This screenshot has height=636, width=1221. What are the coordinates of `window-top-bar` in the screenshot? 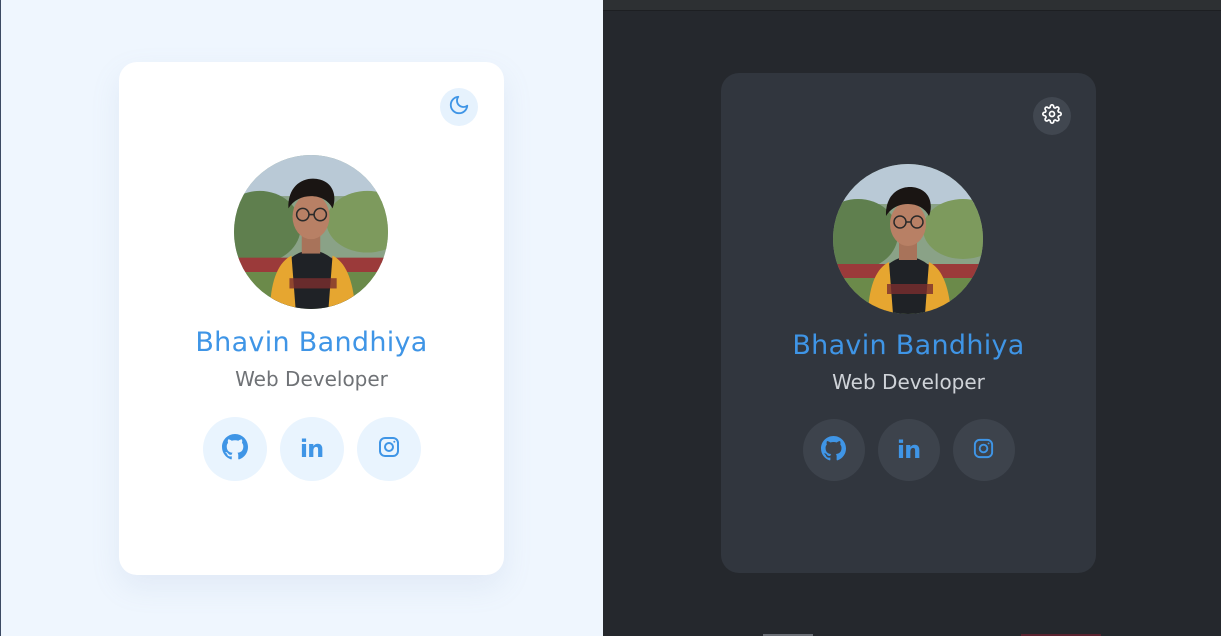 It's located at (912, 5).